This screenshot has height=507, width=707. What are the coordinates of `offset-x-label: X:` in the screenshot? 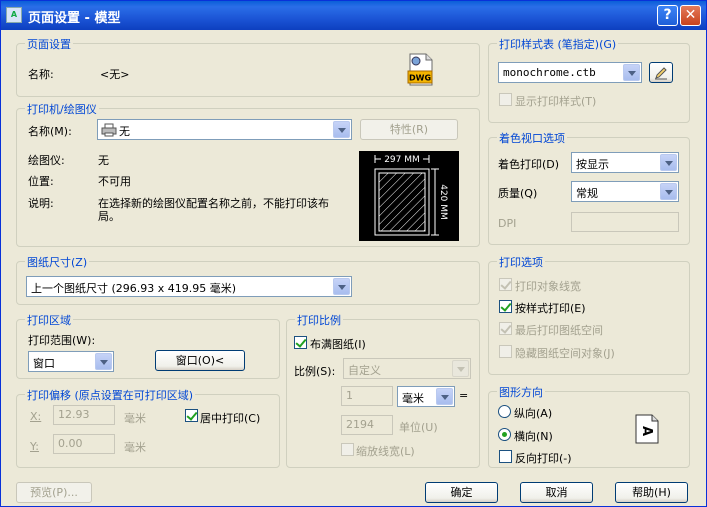 It's located at (36, 416).